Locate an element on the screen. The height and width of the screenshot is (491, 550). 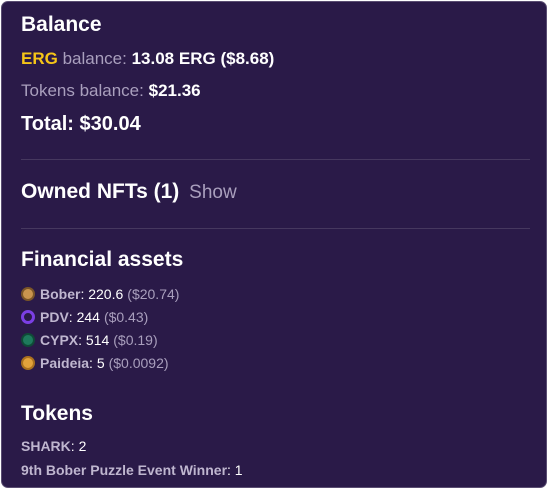
asset-row-pdv: PDV: 244 ($0.43) is located at coordinates (84, 317).